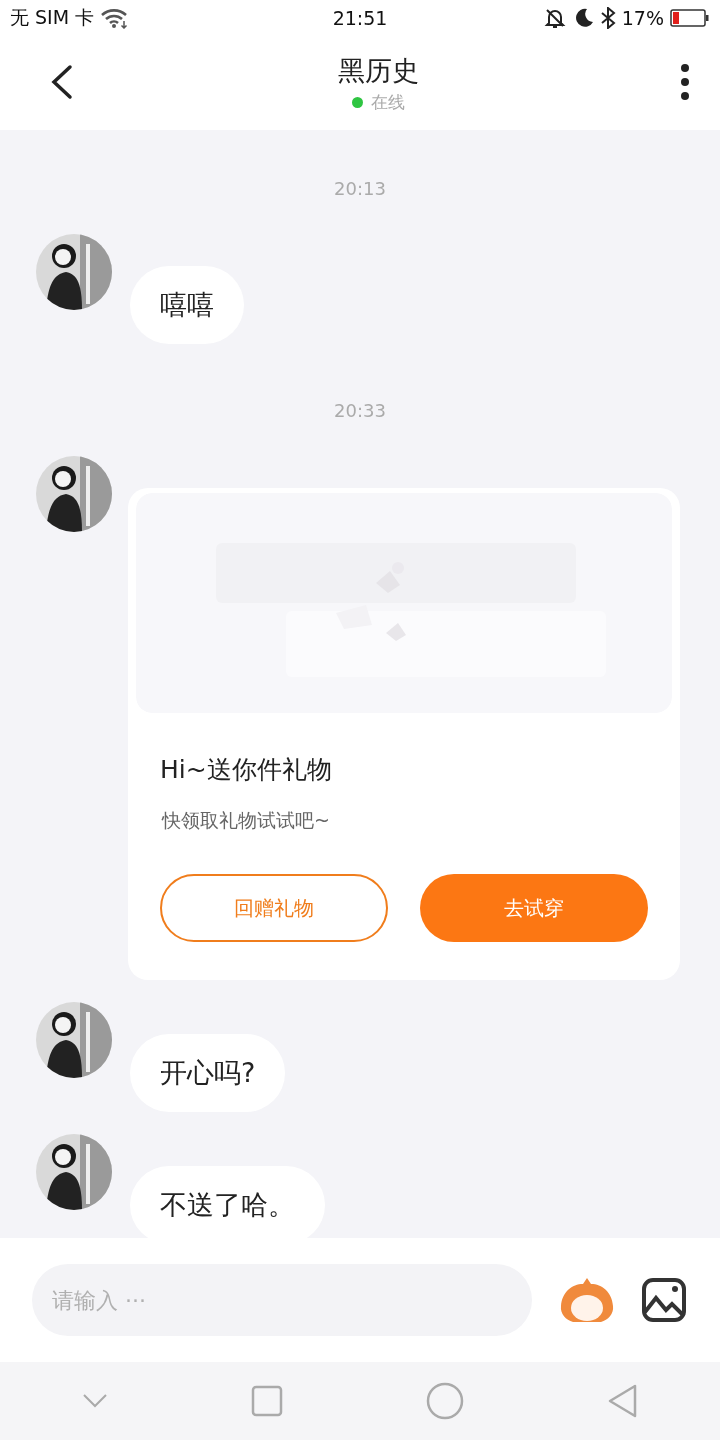  Describe the element at coordinates (444, 1401) in the screenshot. I see `home-button` at that location.